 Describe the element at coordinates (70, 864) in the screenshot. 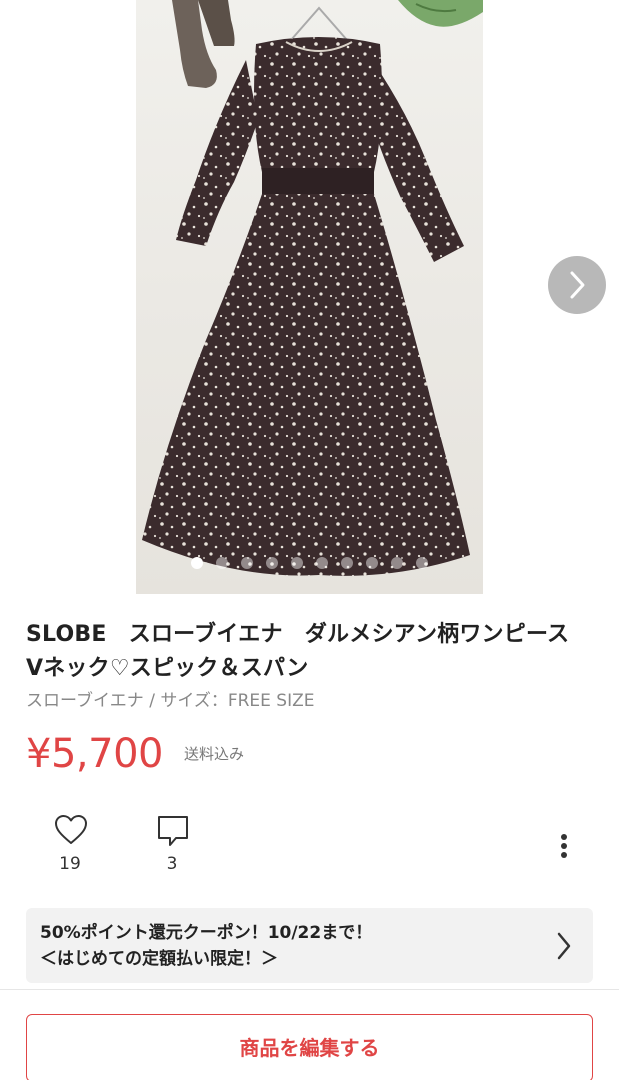

I see `like-count: 19` at that location.